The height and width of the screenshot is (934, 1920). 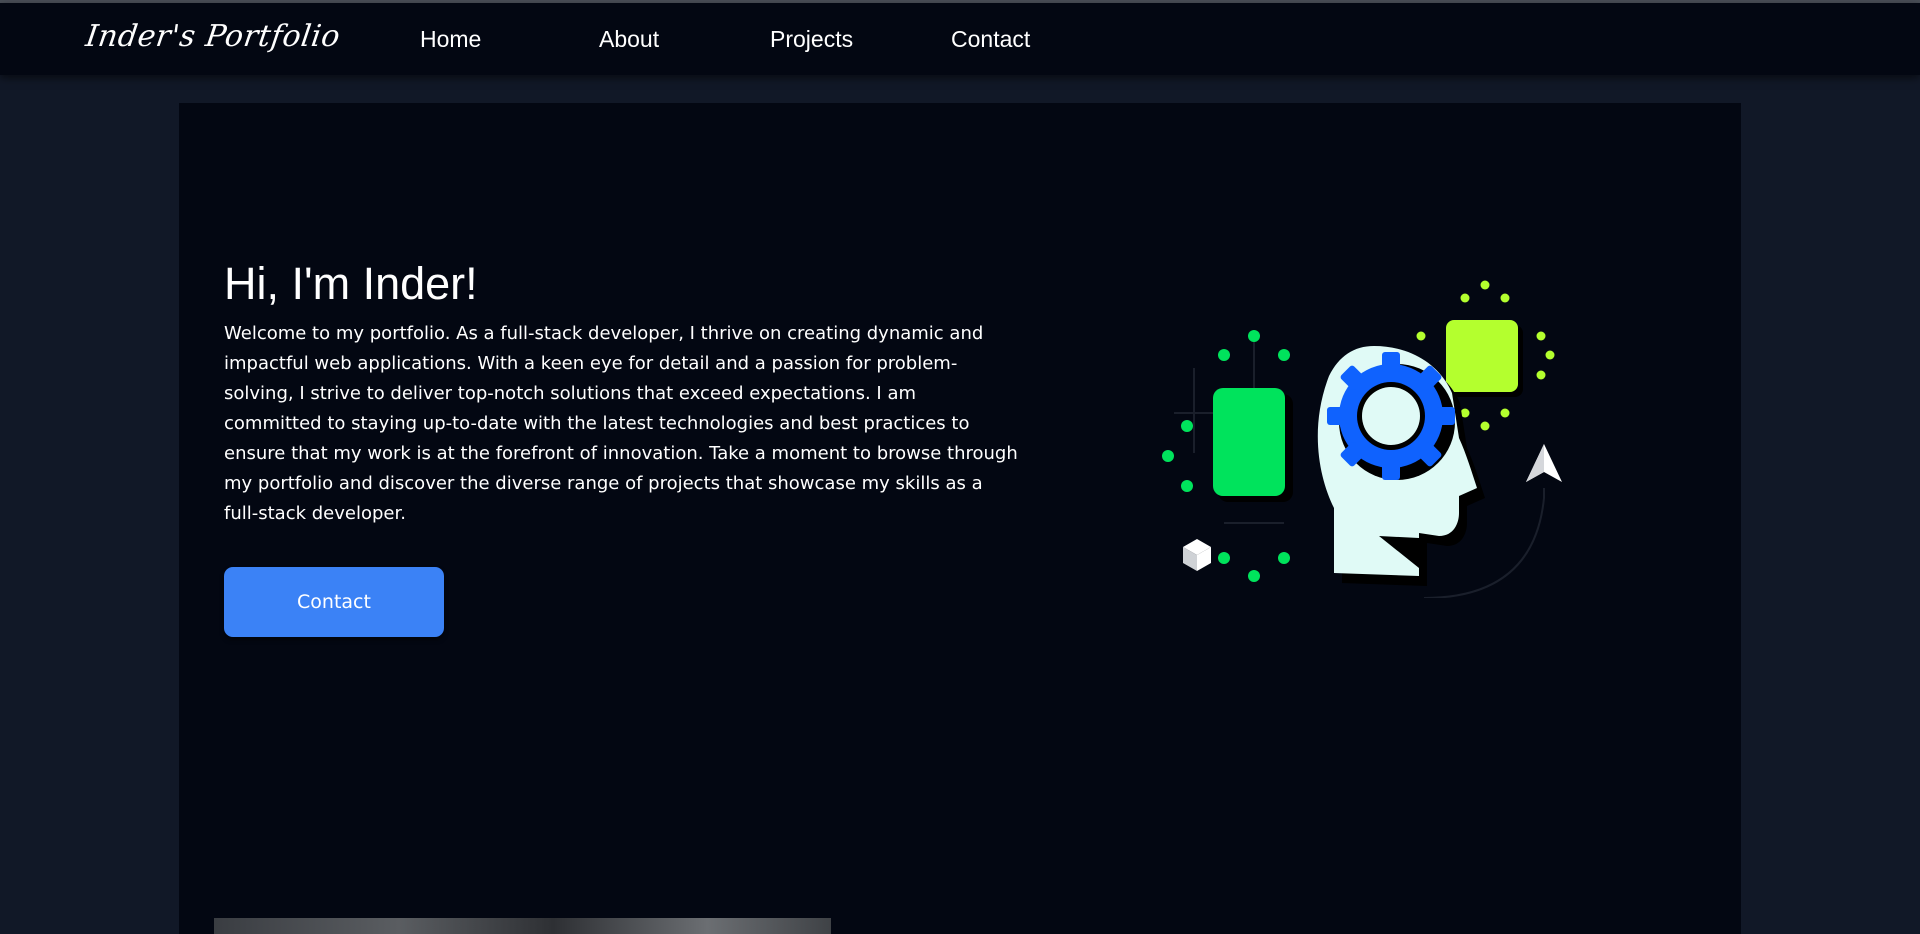 What do you see at coordinates (334, 602) in the screenshot?
I see `contact-button: Contact` at bounding box center [334, 602].